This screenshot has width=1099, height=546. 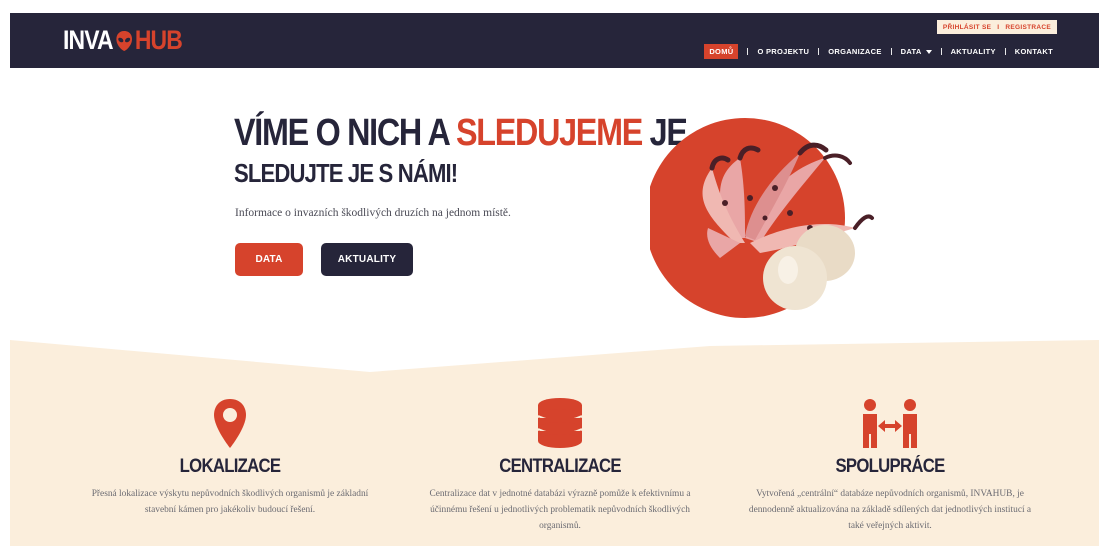 I want to click on nav-item-organizace: ORGANIZACE, so click(x=854, y=51).